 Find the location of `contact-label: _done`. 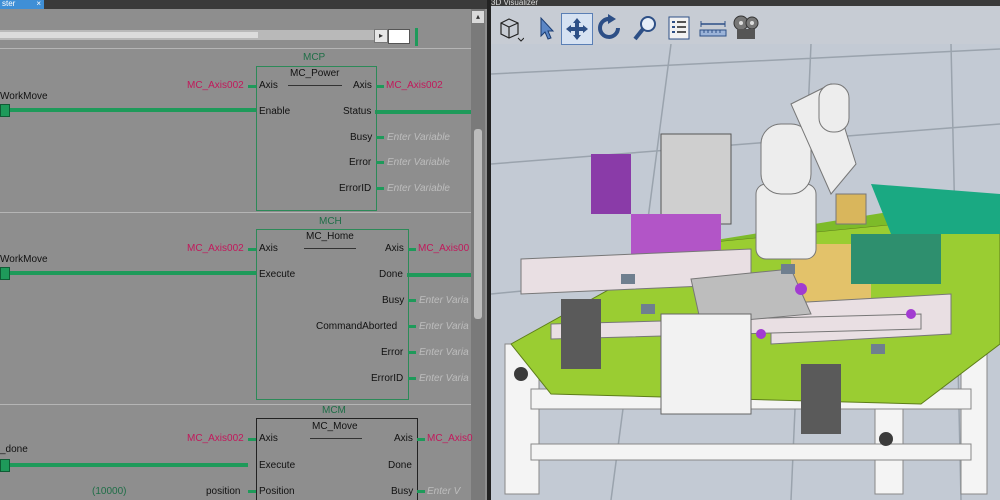

contact-label: _done is located at coordinates (14, 449).